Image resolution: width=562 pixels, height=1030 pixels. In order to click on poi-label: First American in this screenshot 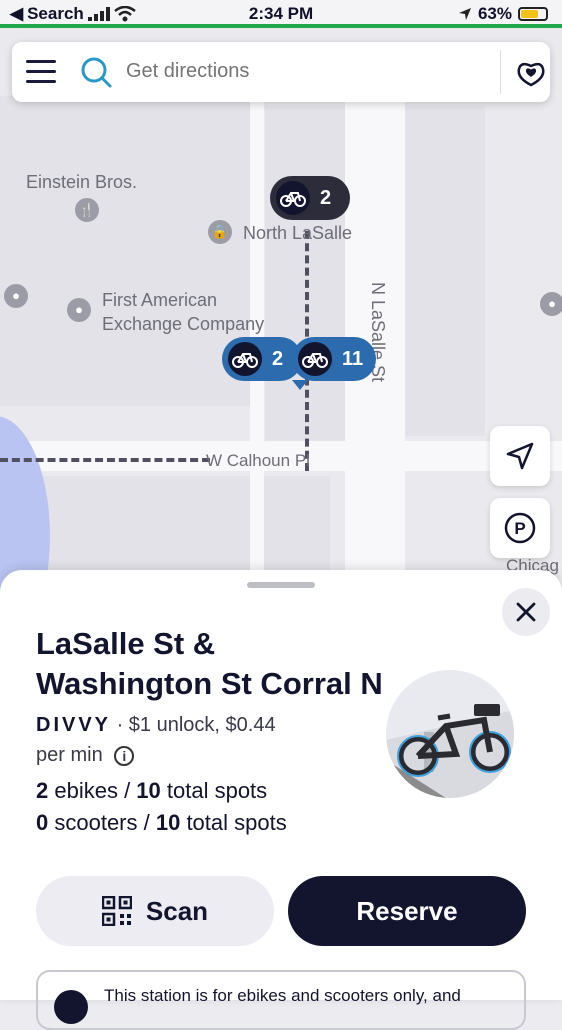, I will do `click(160, 300)`.